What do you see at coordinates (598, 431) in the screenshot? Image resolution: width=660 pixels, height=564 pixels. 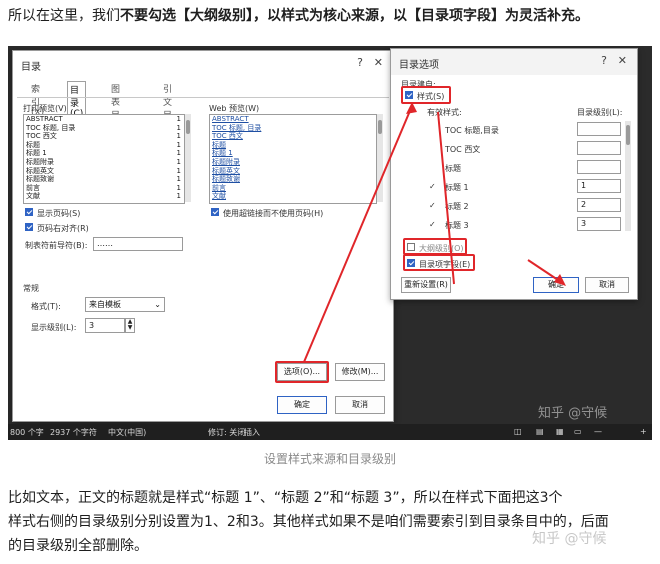 I see `zoom-out-icon: —` at bounding box center [598, 431].